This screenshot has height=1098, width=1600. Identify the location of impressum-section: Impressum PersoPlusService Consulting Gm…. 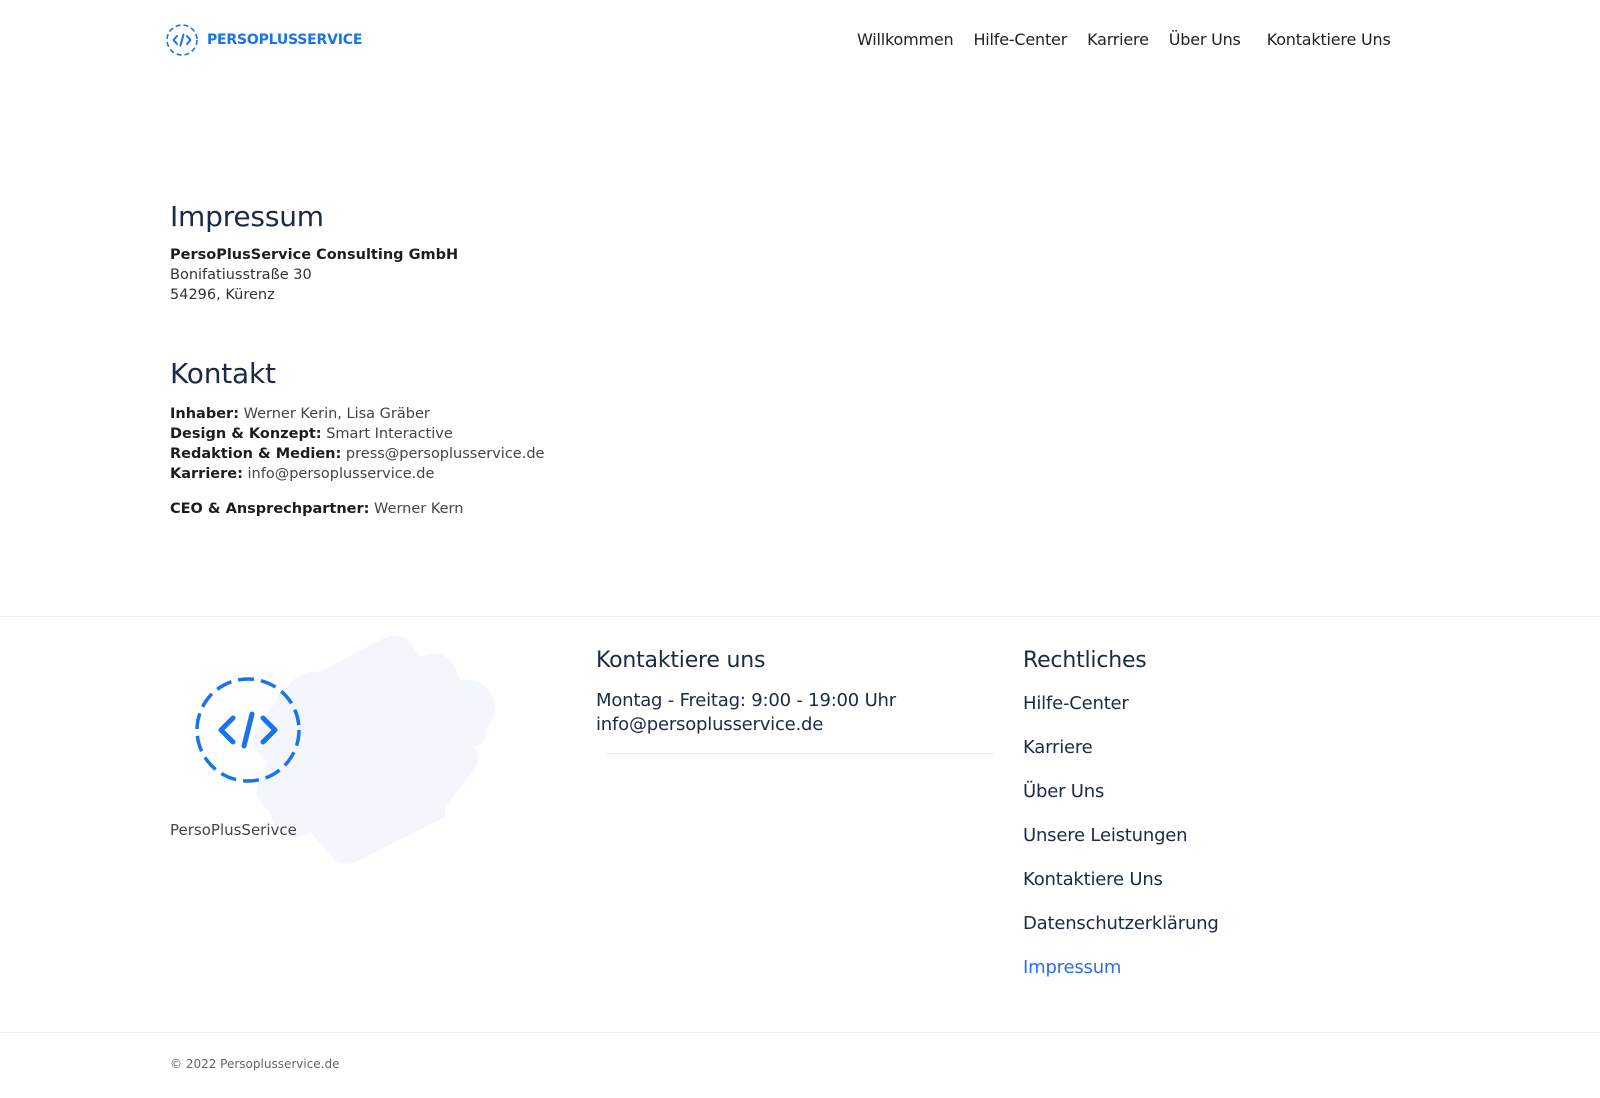
(570, 252).